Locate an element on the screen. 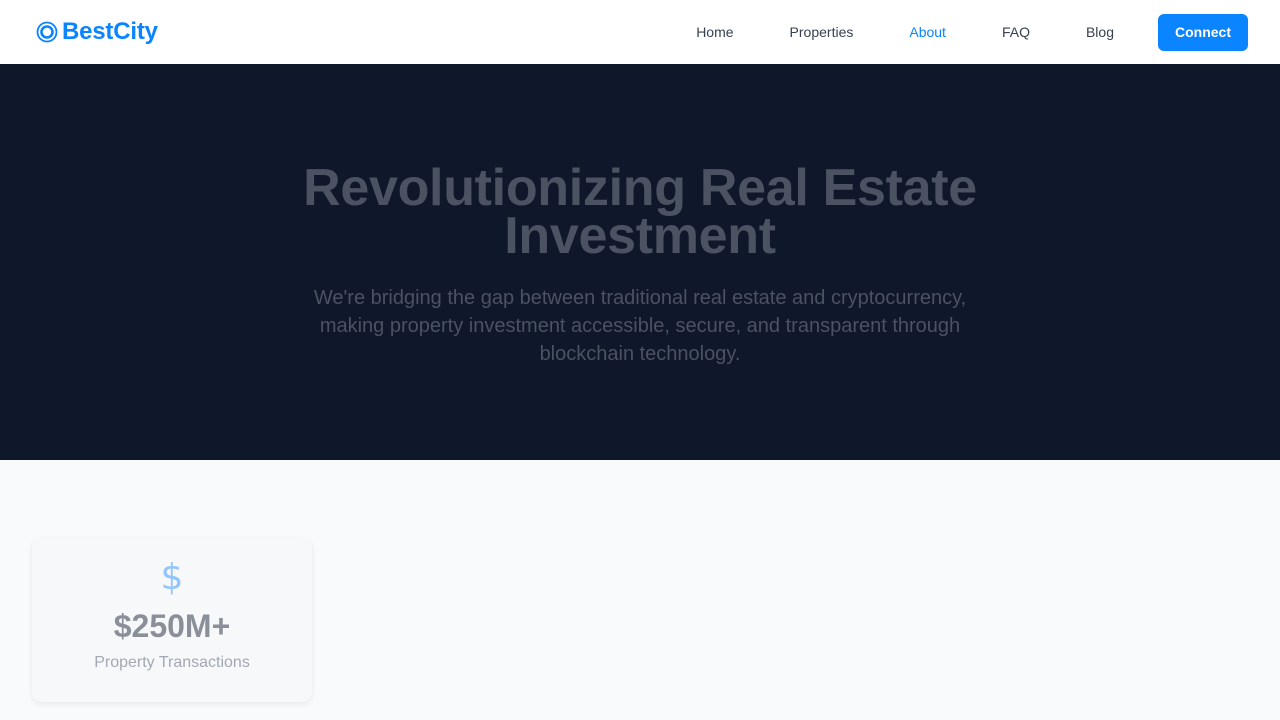 This screenshot has width=1280, height=720. nav-menu: Home Properties About FAQ Blog Connect is located at coordinates (958, 32).